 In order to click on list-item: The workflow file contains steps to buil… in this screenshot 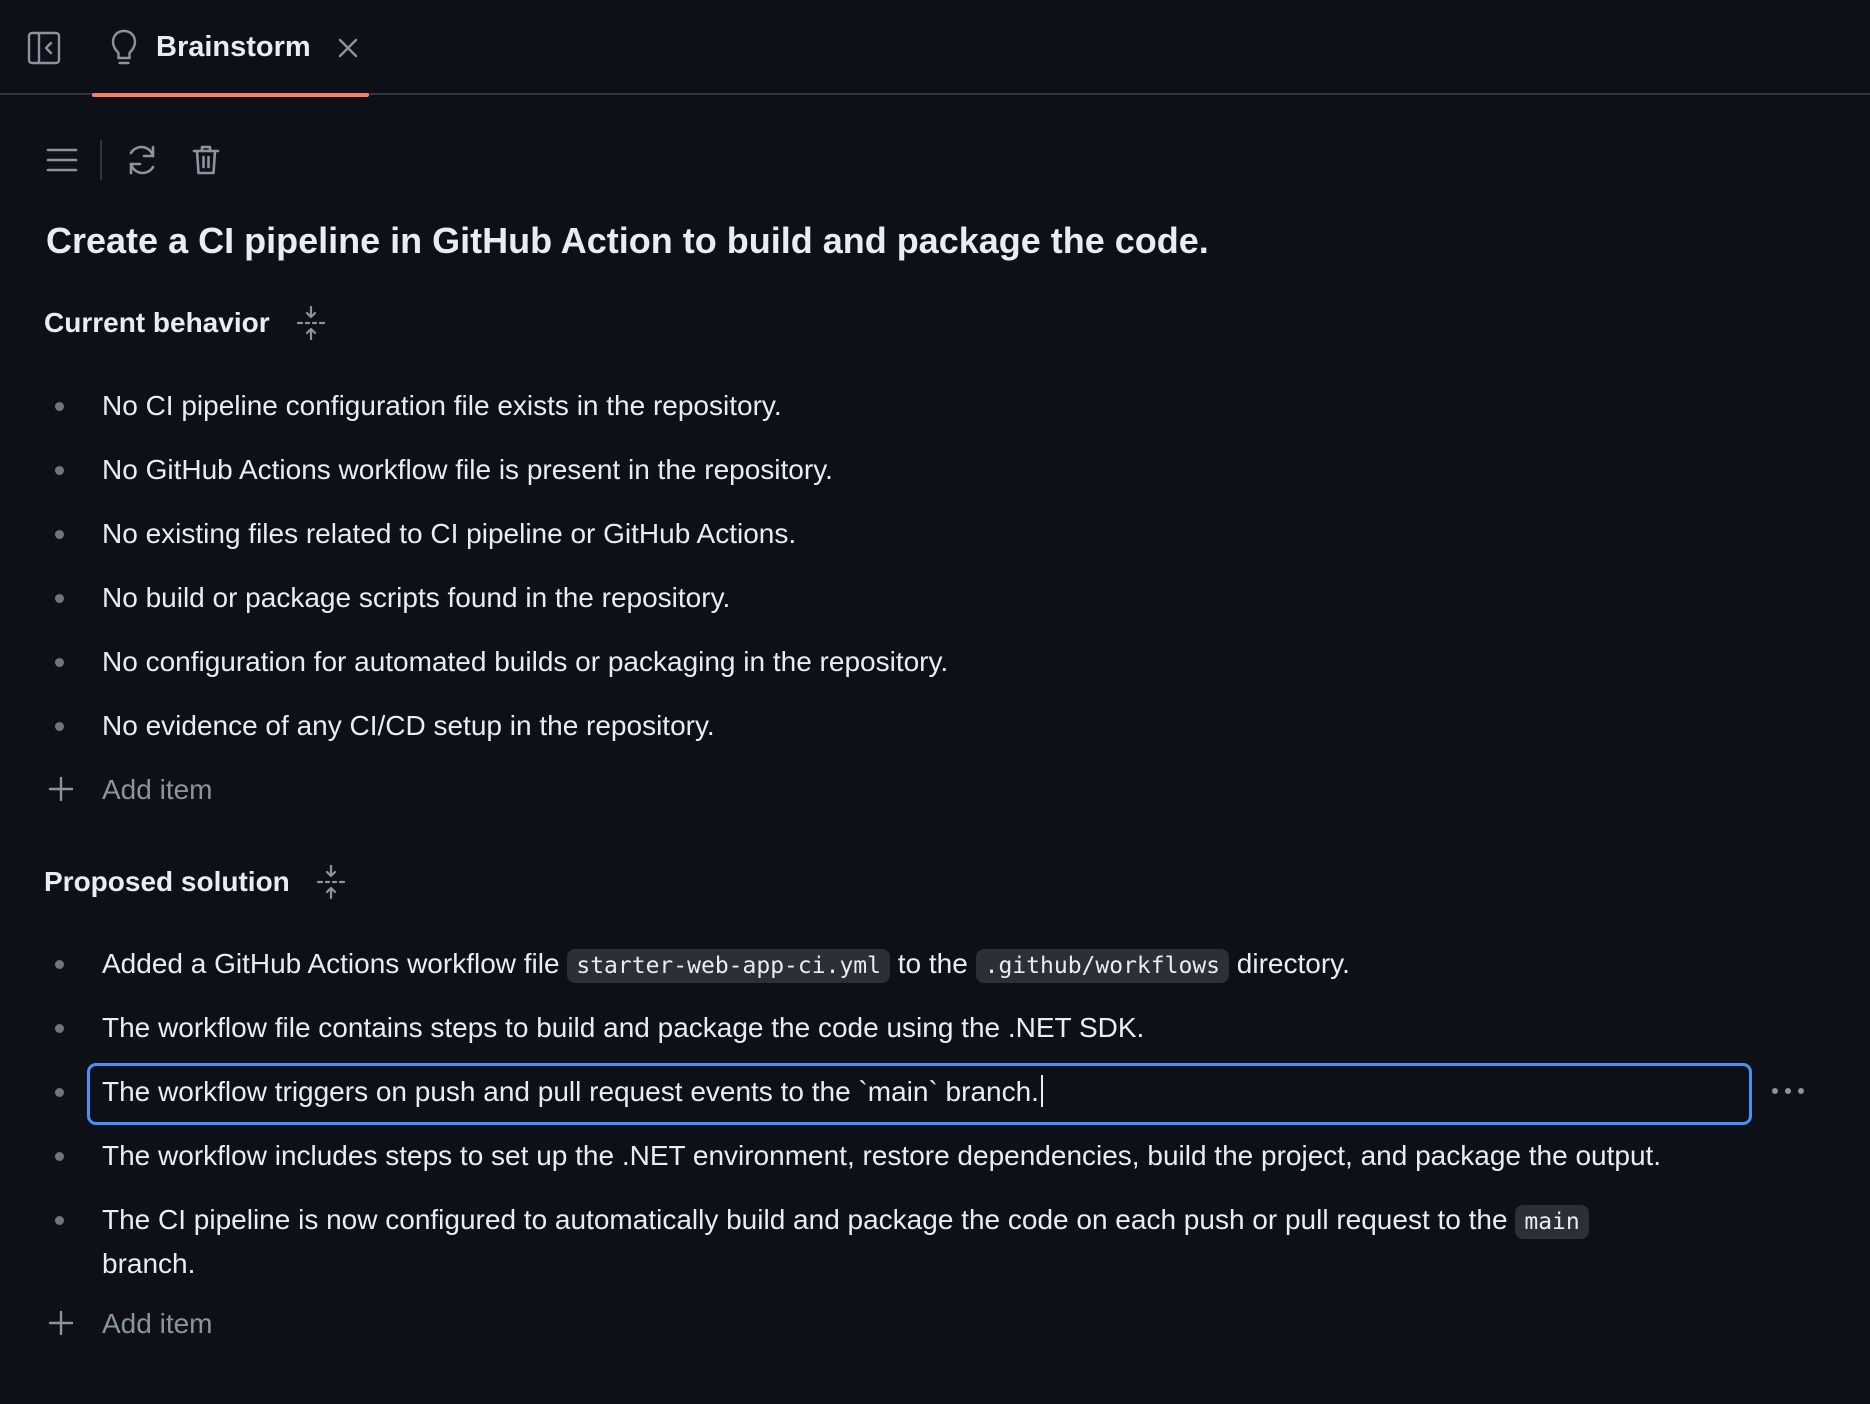, I will do `click(935, 1028)`.